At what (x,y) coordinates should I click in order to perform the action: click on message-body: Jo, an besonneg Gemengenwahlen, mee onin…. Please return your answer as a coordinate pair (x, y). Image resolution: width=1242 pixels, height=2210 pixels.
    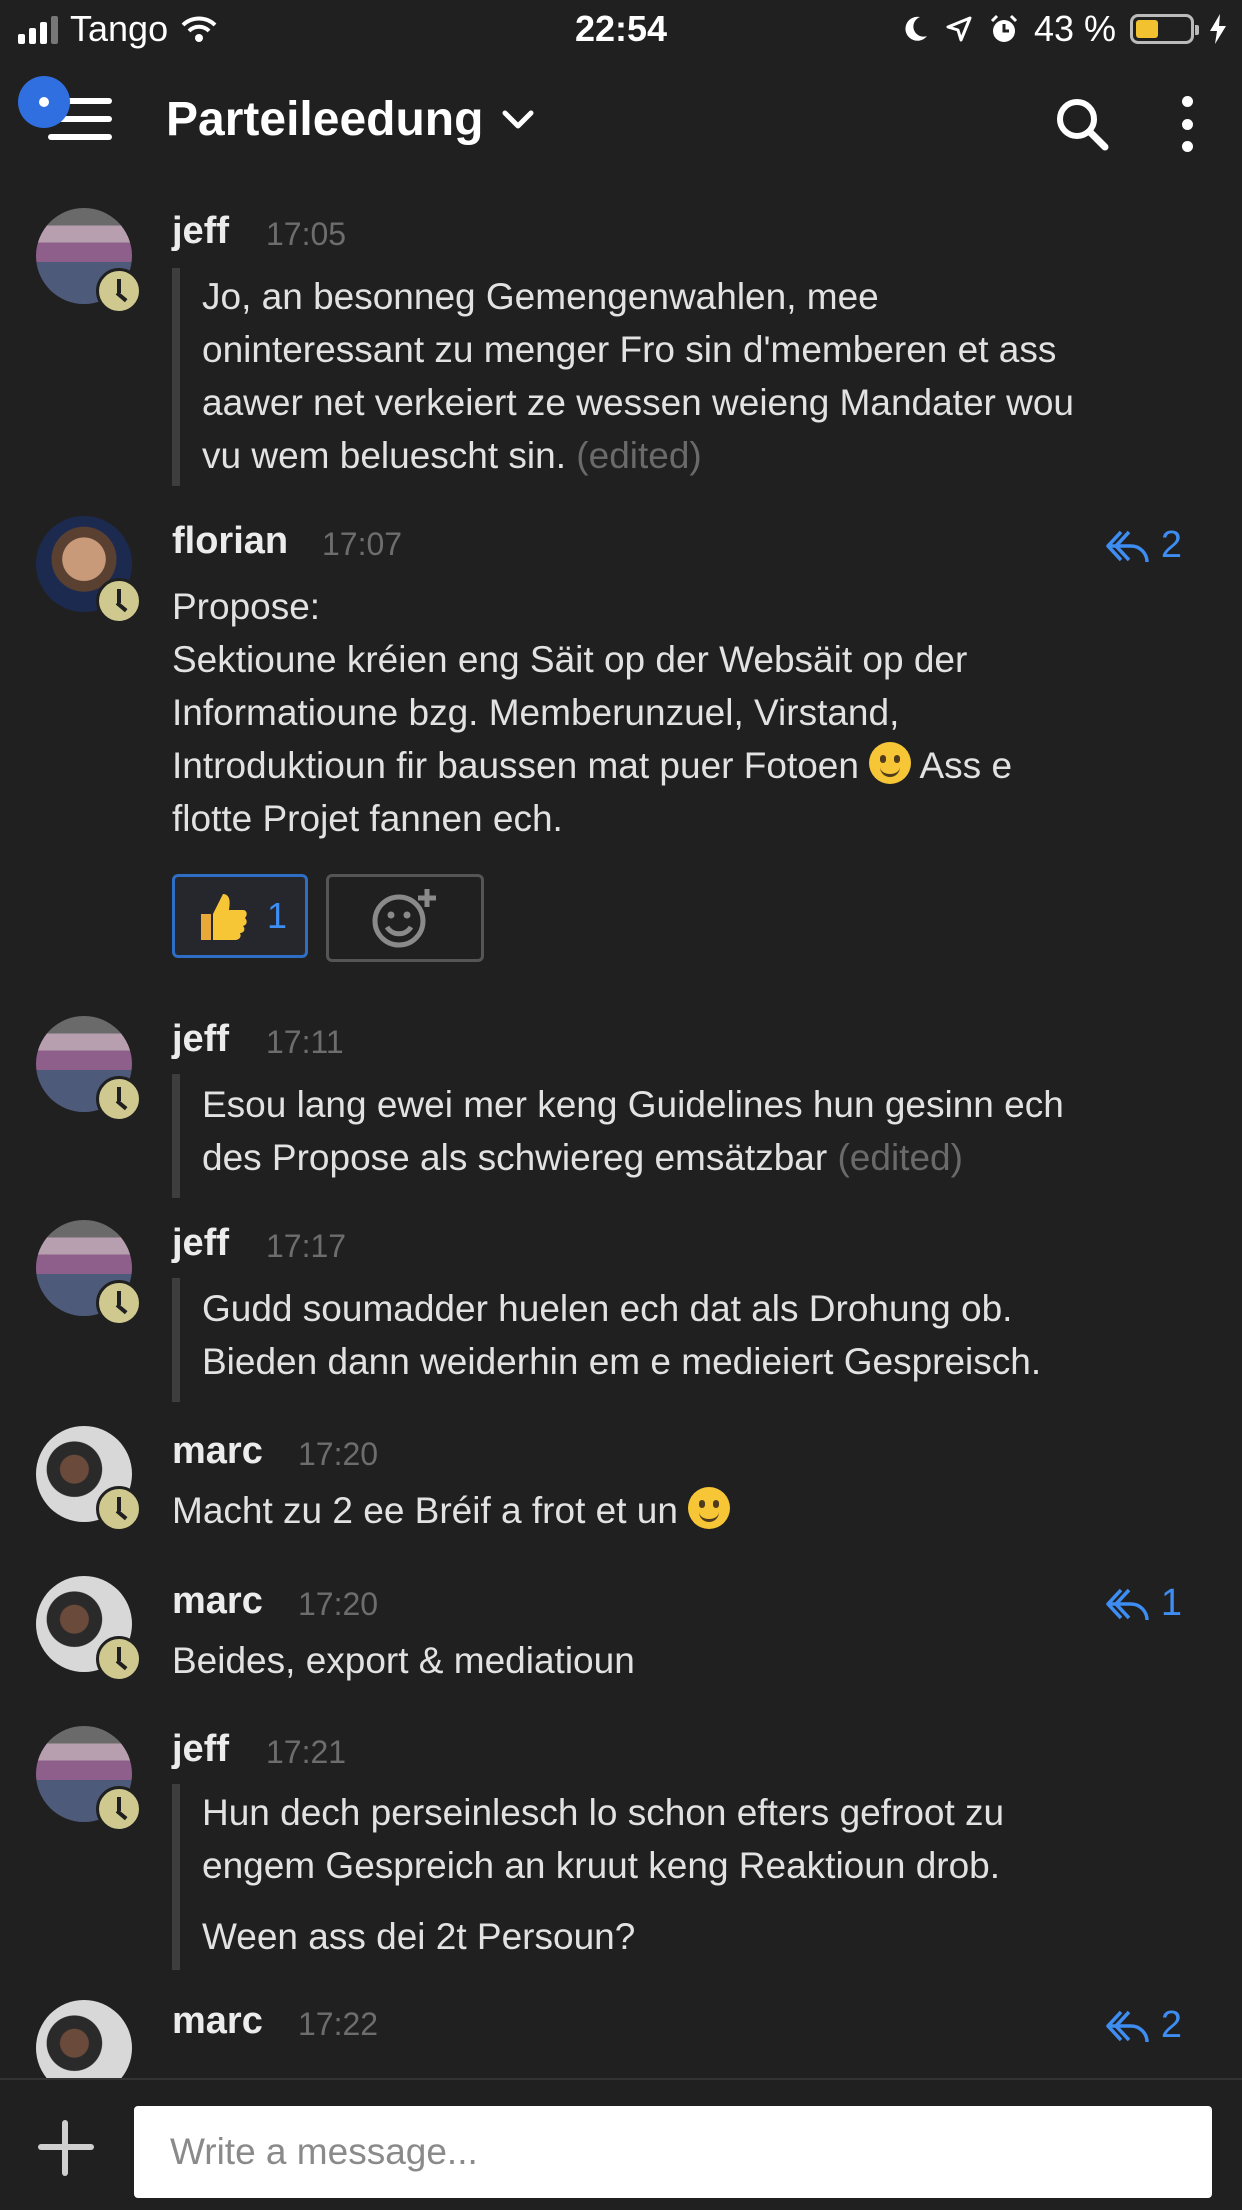
    Looking at the image, I should click on (638, 376).